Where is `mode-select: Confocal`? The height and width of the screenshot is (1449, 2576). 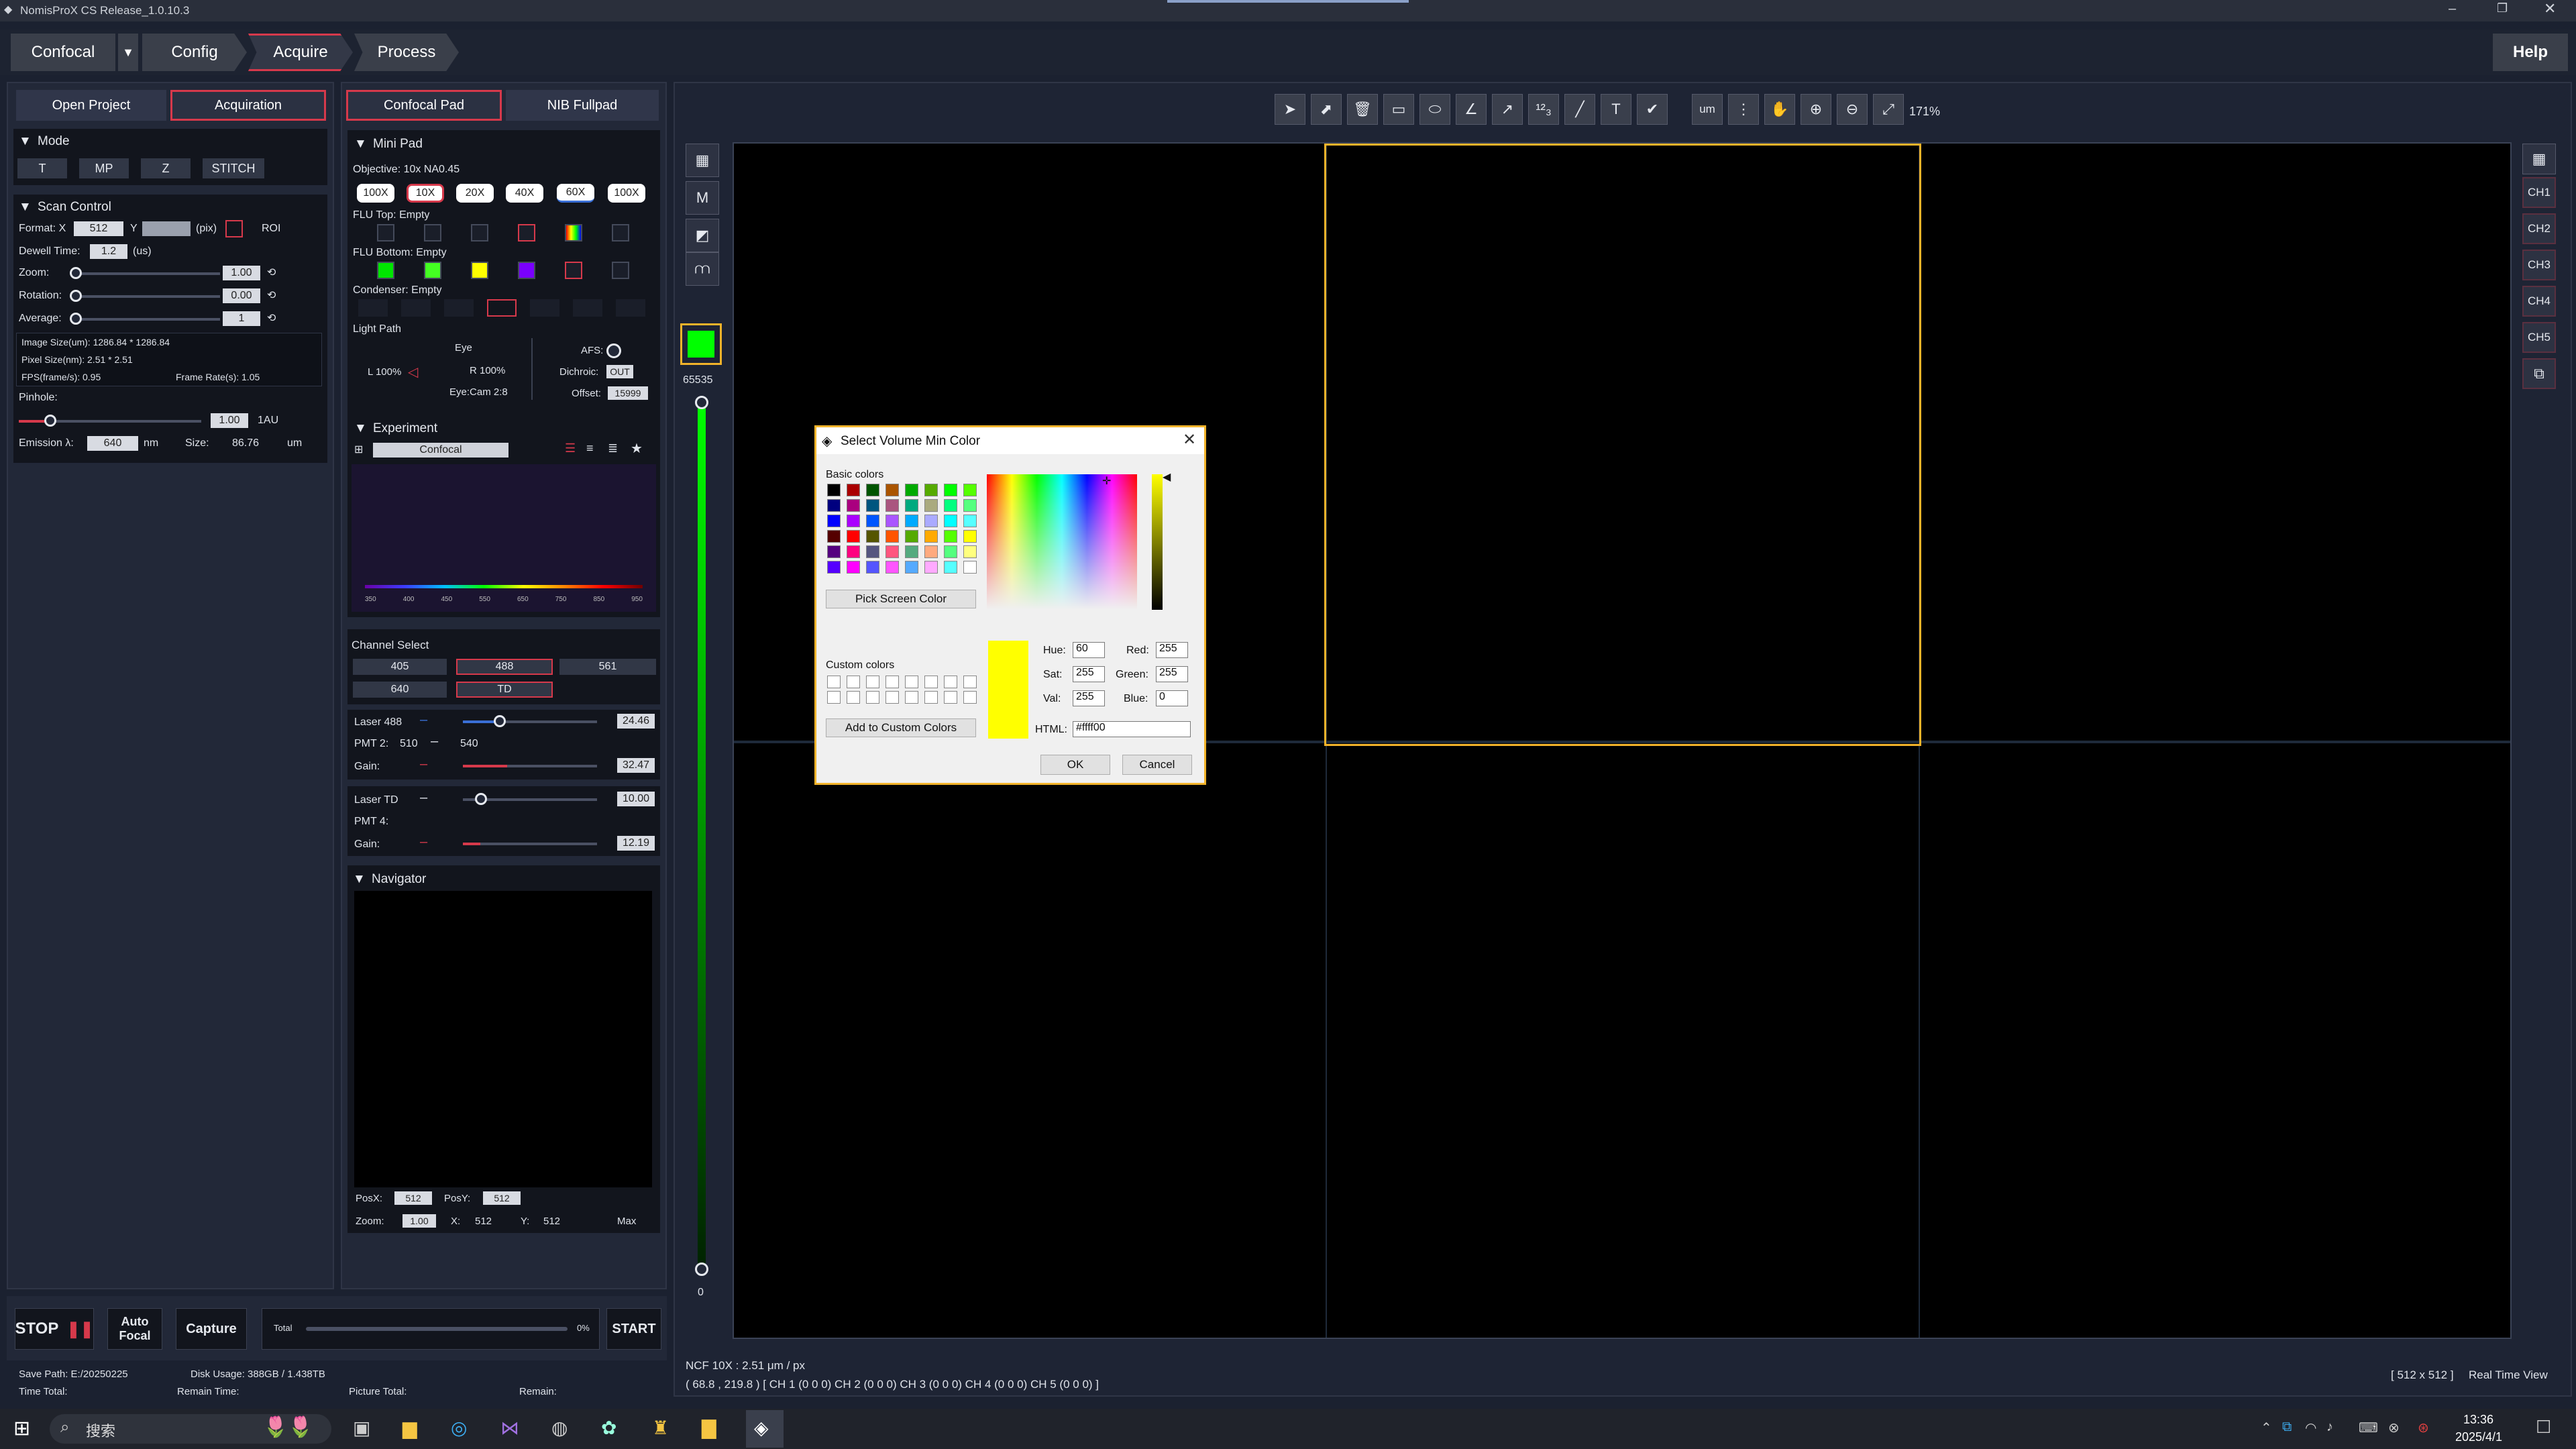 mode-select: Confocal is located at coordinates (63, 52).